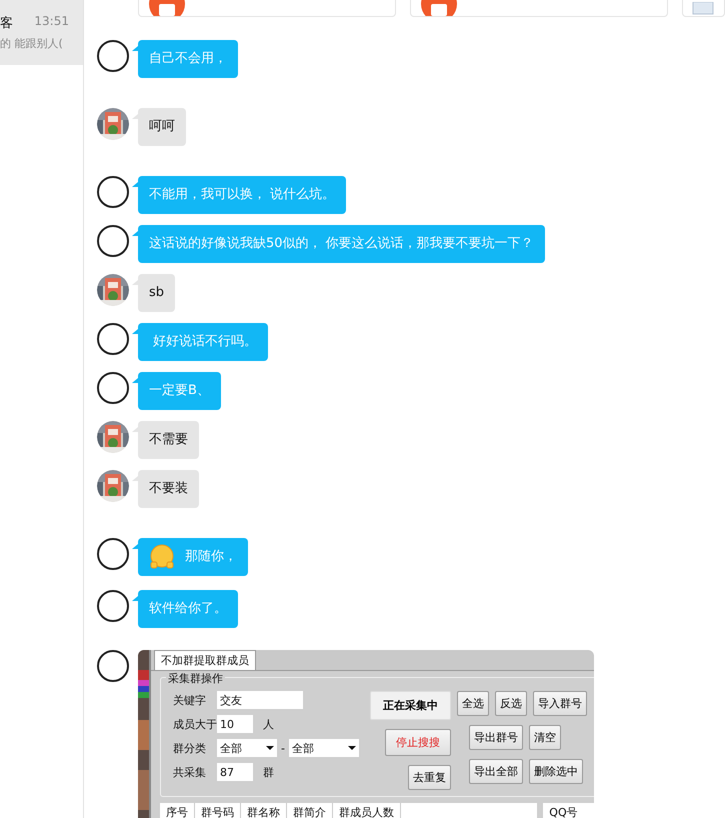 The image size is (725, 818). What do you see at coordinates (556, 771) in the screenshot?
I see `action-button: 删除选中` at bounding box center [556, 771].